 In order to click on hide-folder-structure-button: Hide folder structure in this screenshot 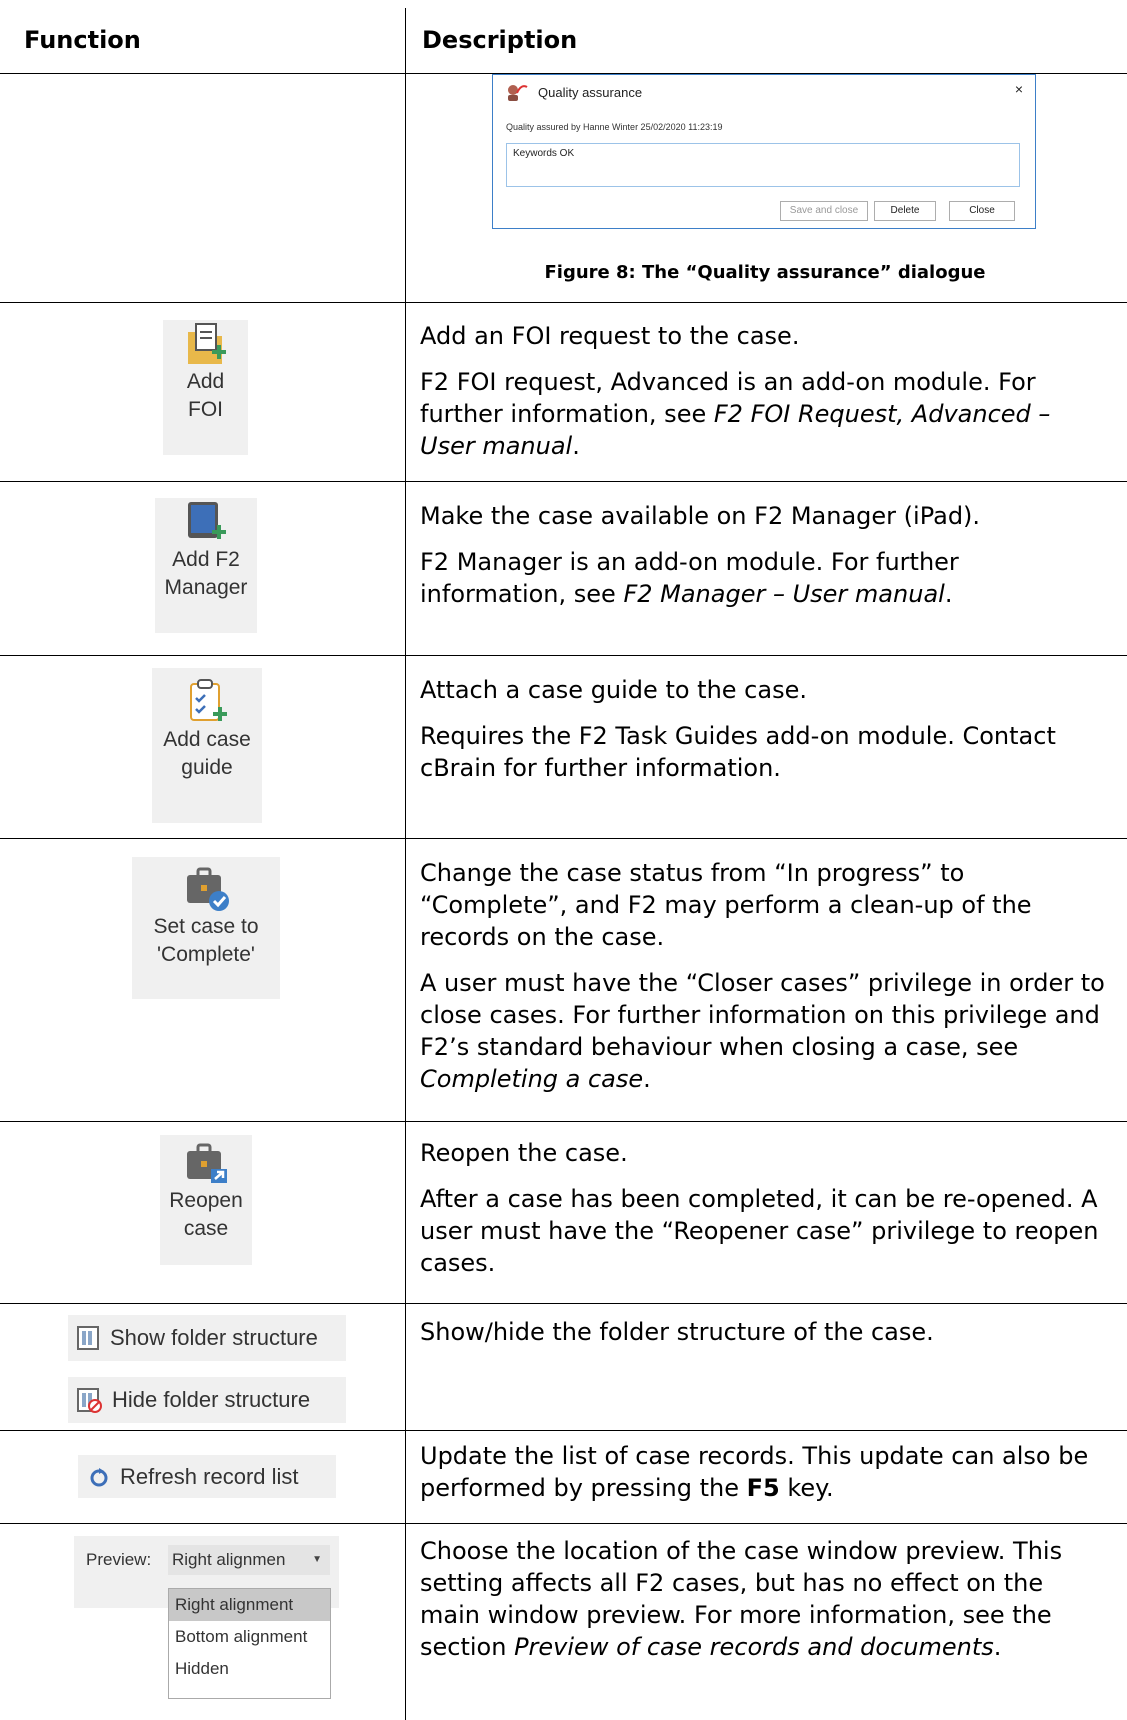, I will do `click(207, 1400)`.